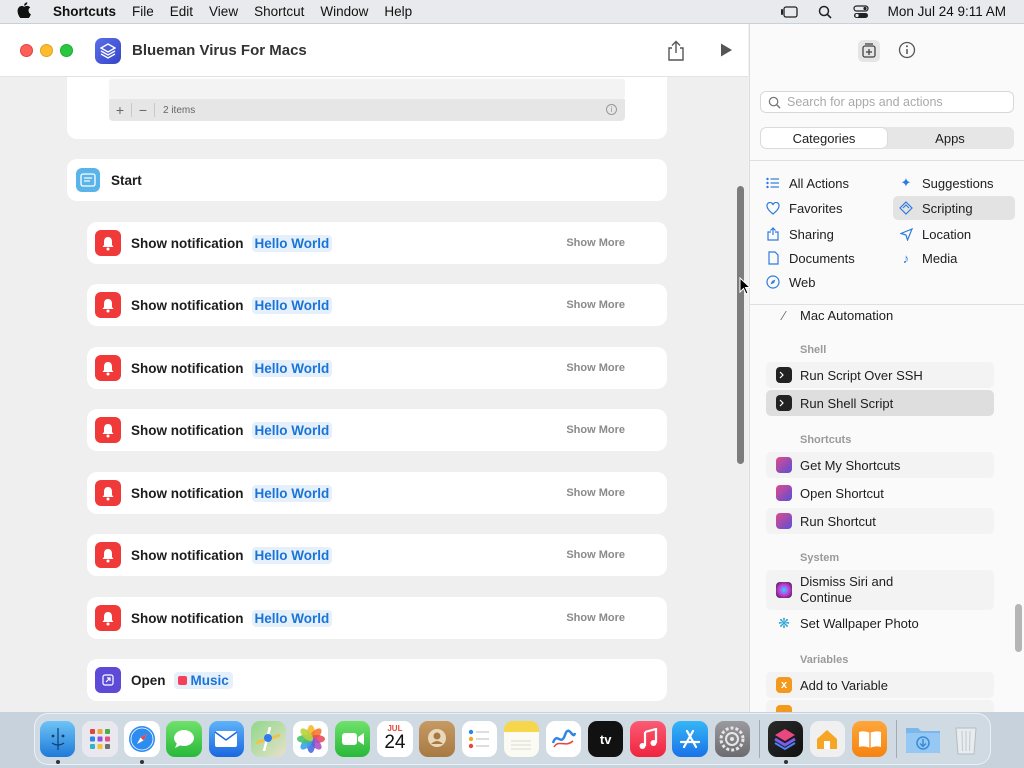  I want to click on home-app-icon, so click(827, 739).